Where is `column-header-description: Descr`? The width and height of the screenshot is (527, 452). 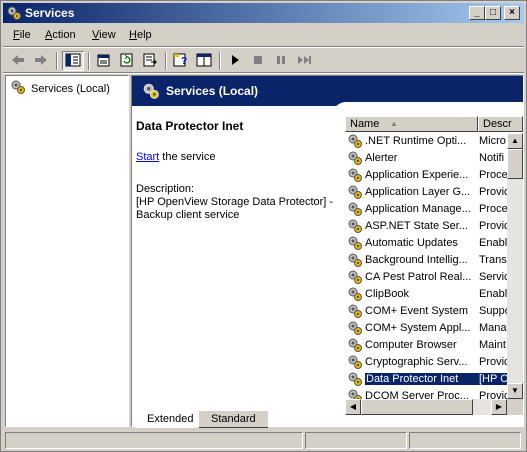
column-header-description: Descr is located at coordinates (500, 124).